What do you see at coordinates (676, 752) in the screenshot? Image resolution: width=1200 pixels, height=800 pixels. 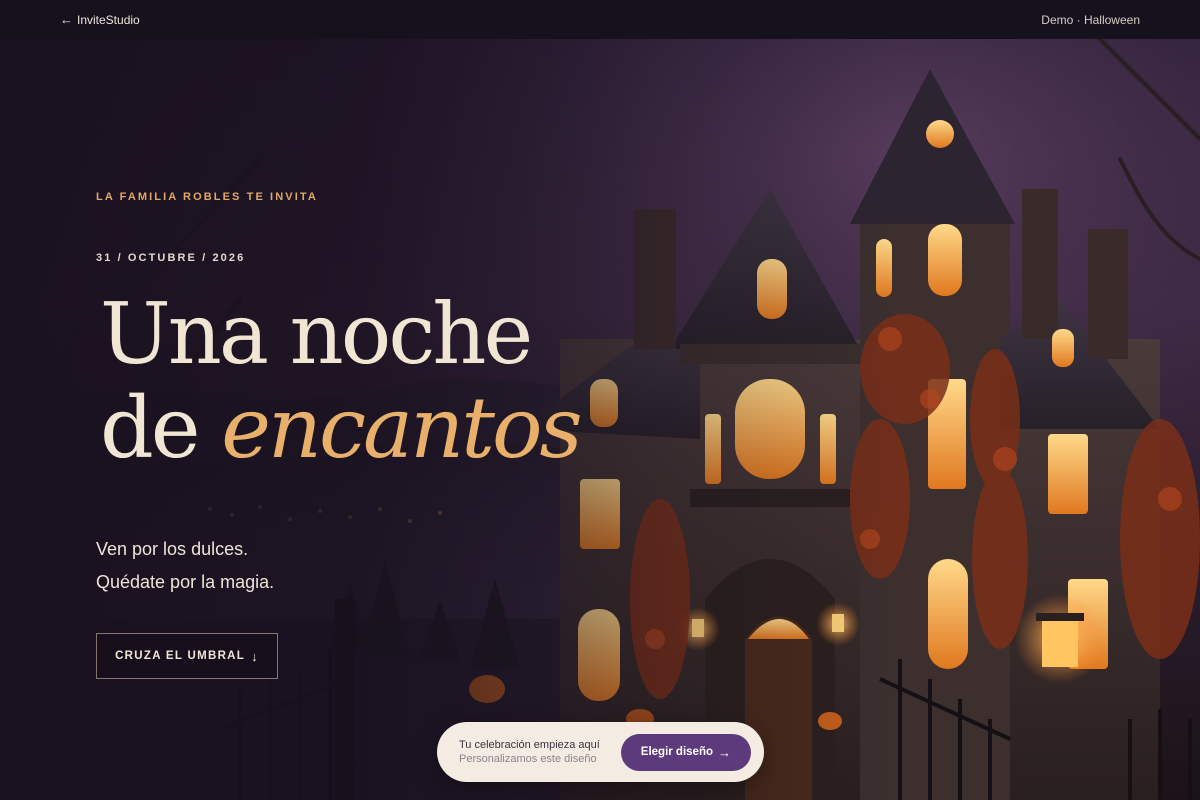 I see `choose-design-label: Elegir diseño` at bounding box center [676, 752].